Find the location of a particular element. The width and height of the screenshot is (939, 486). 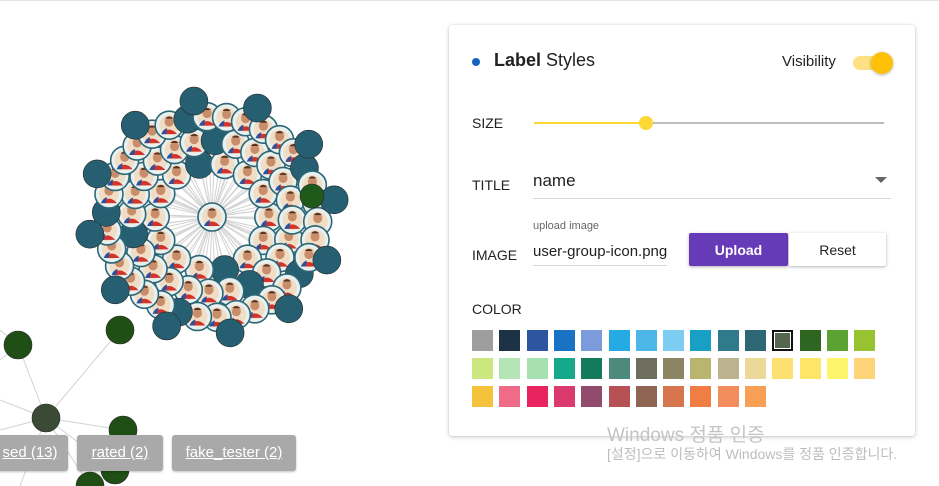

tag-used: sed (13) is located at coordinates (34, 453).